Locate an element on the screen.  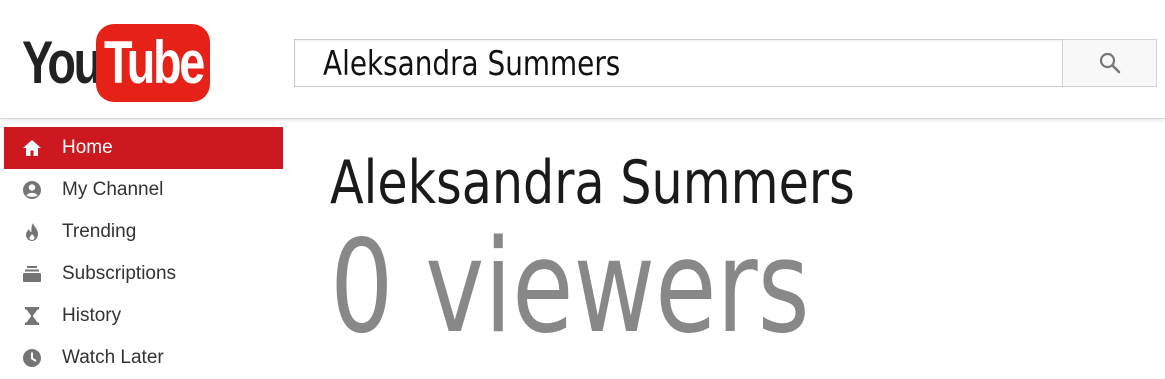
search-icon is located at coordinates (1110, 63).